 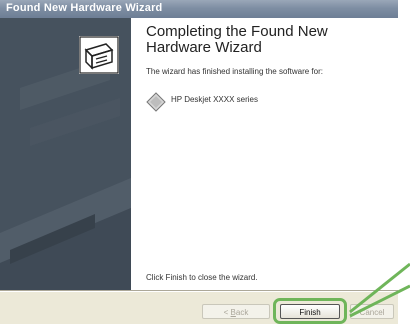 I want to click on device-name: HP Deskjet XXXX series, so click(x=214, y=99).